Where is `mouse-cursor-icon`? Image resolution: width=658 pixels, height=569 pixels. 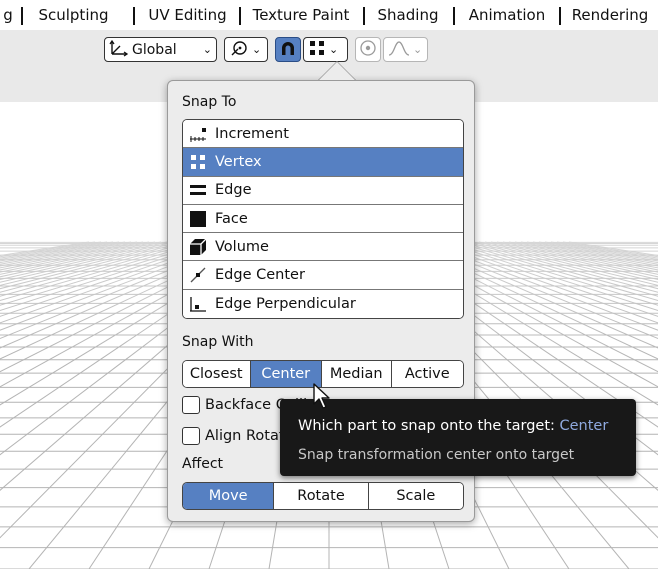
mouse-cursor-icon is located at coordinates (321, 396).